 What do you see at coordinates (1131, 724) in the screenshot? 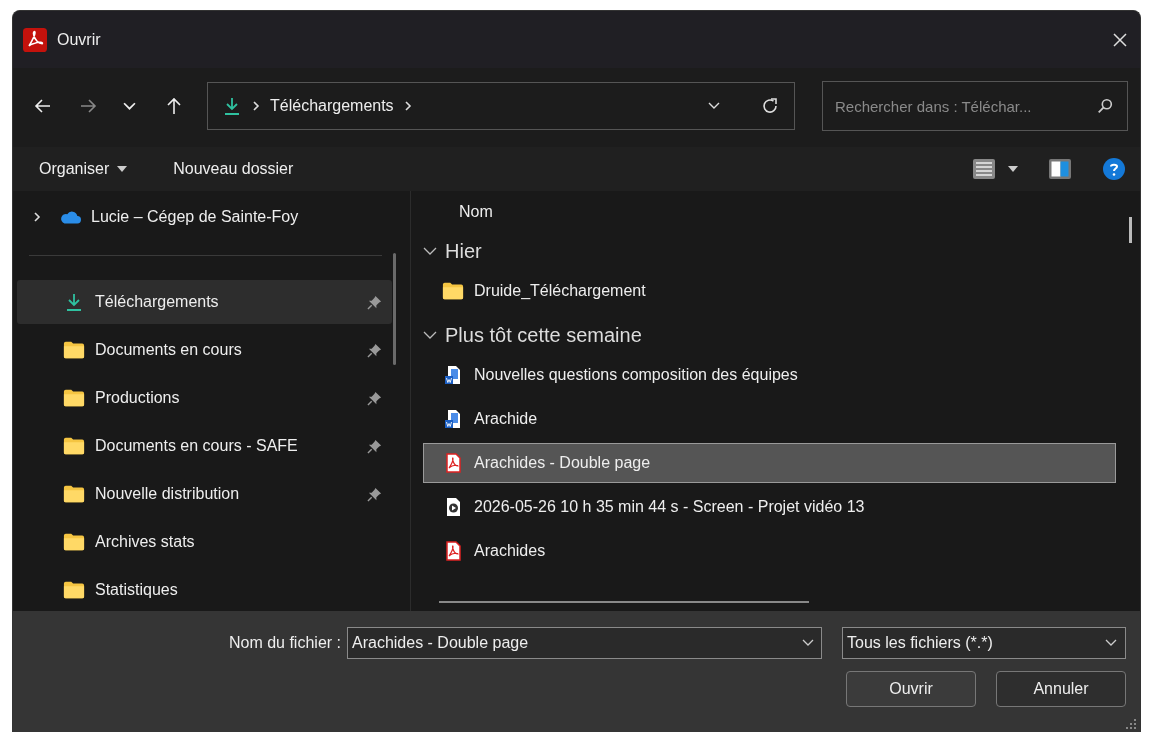
I see `resize-grip-icon` at bounding box center [1131, 724].